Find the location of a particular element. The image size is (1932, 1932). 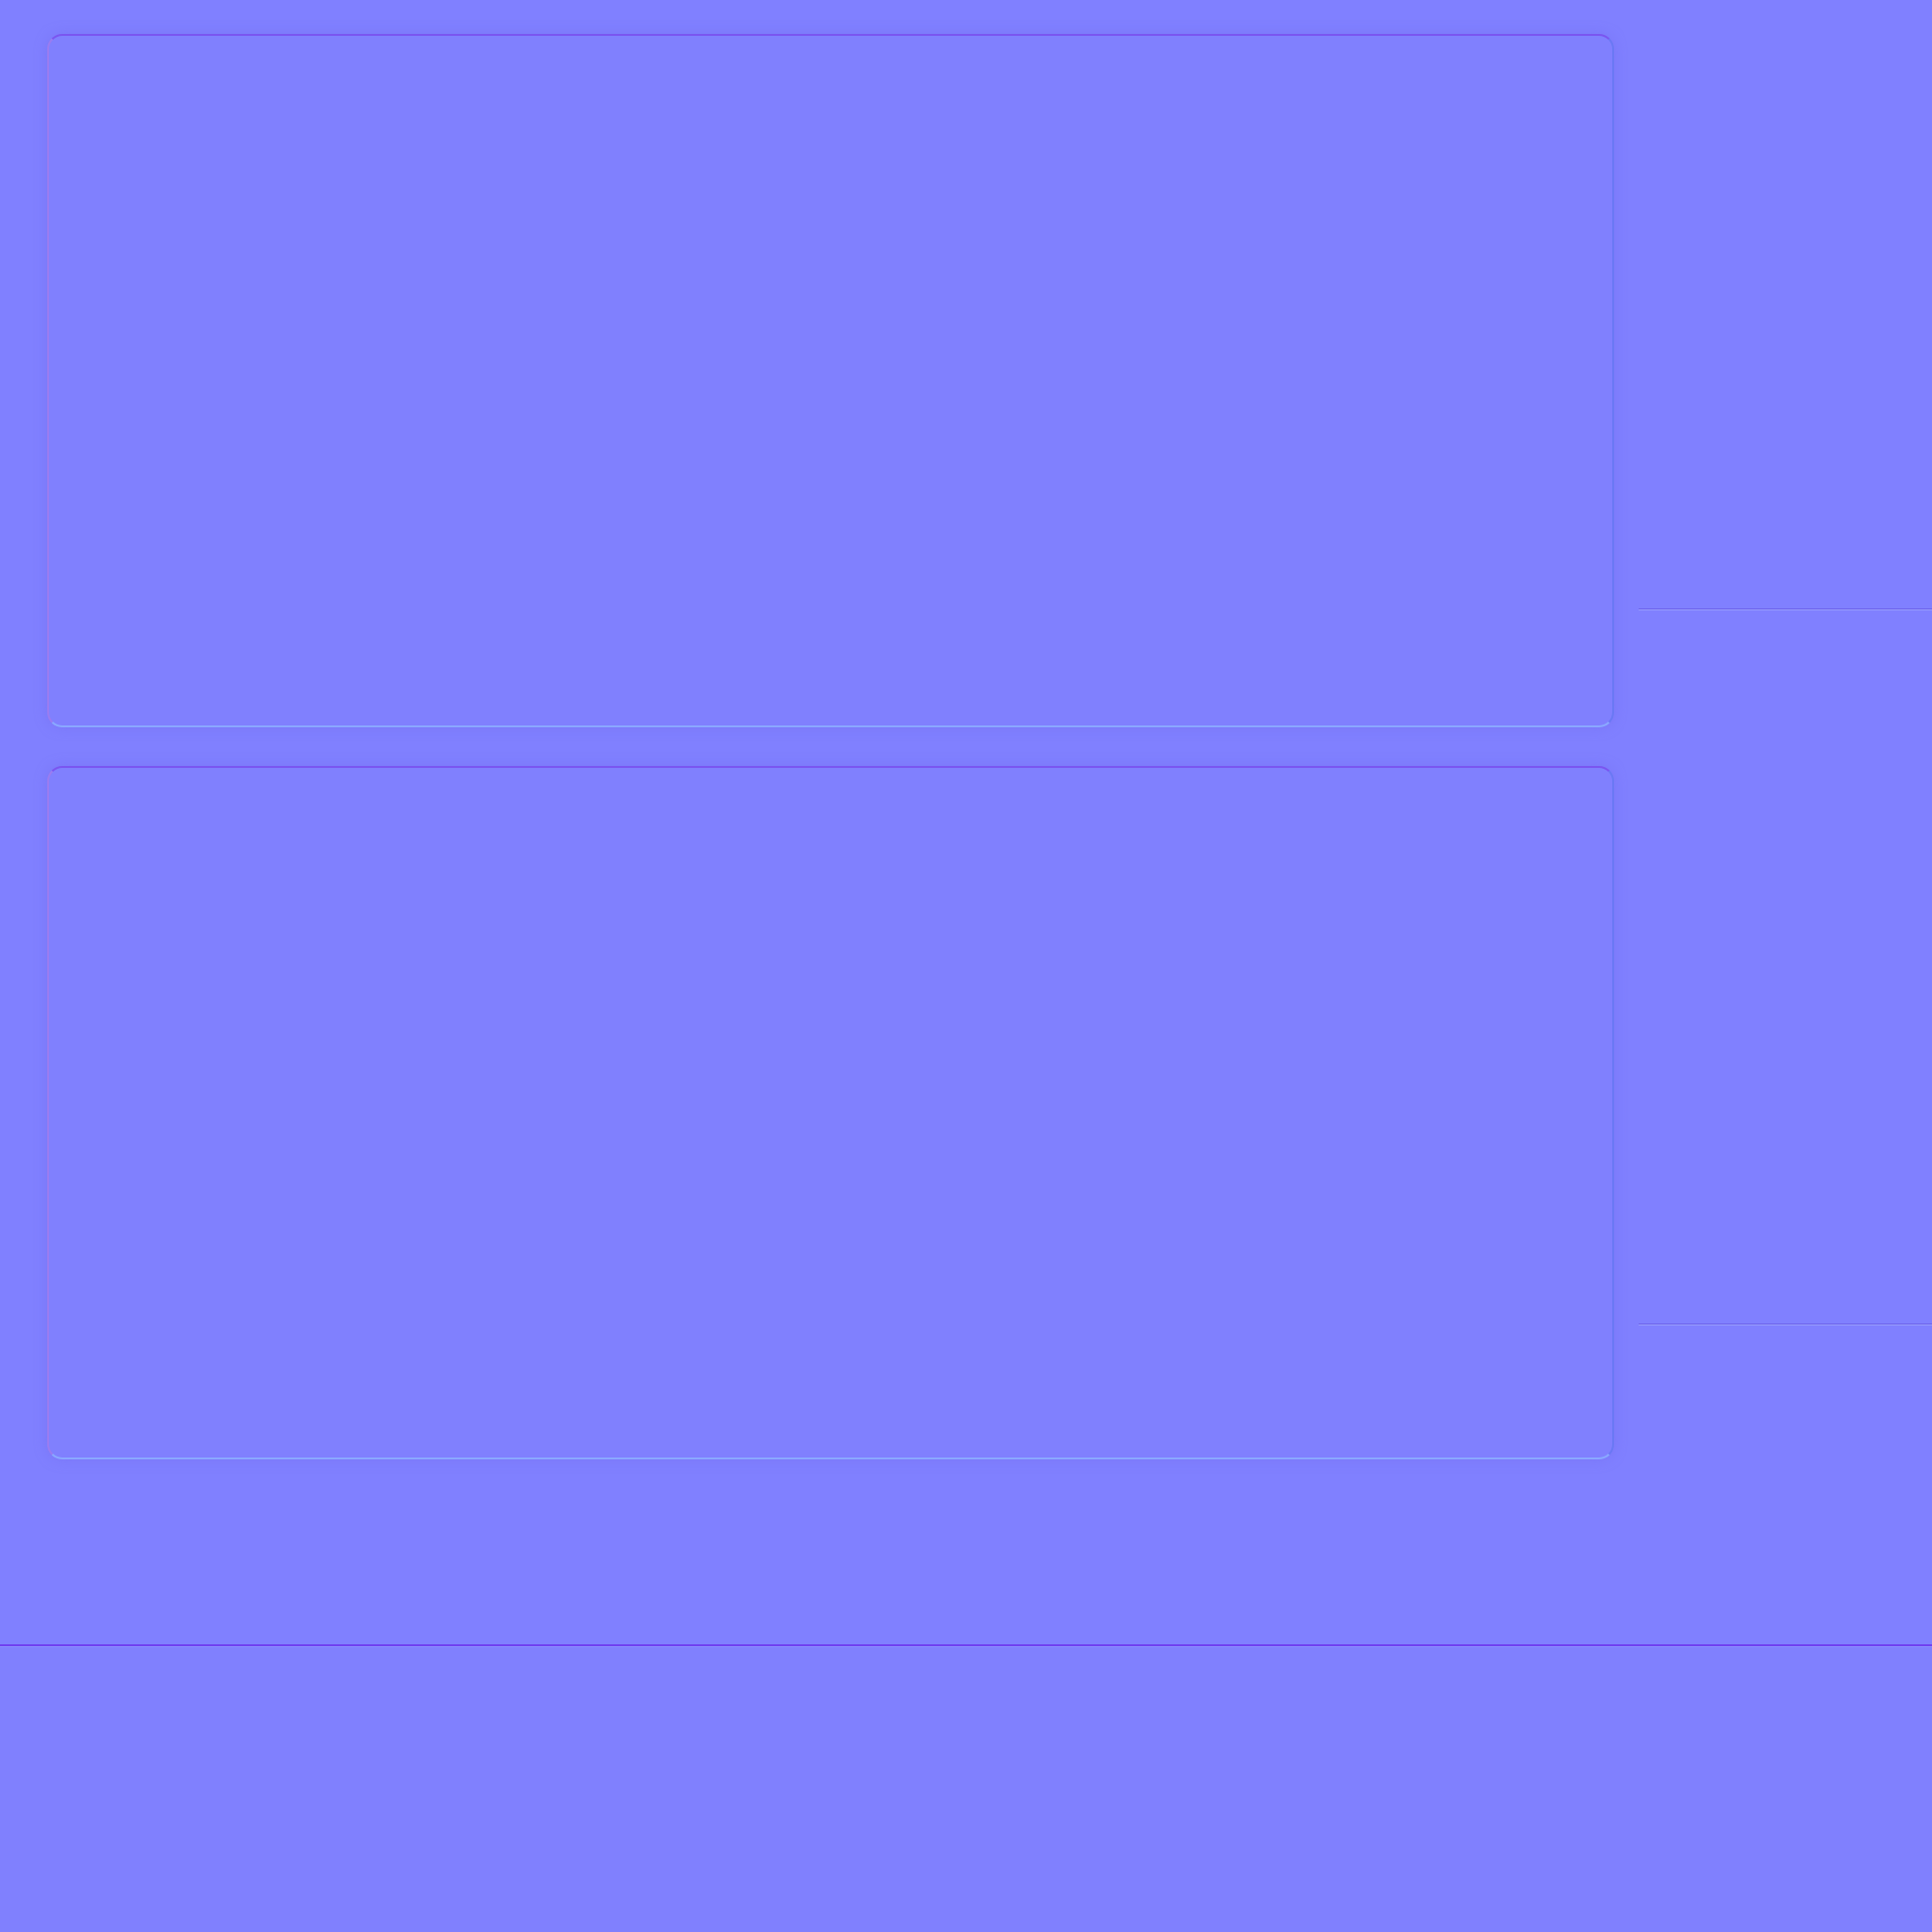

horizontal-divider is located at coordinates (966, 1645).